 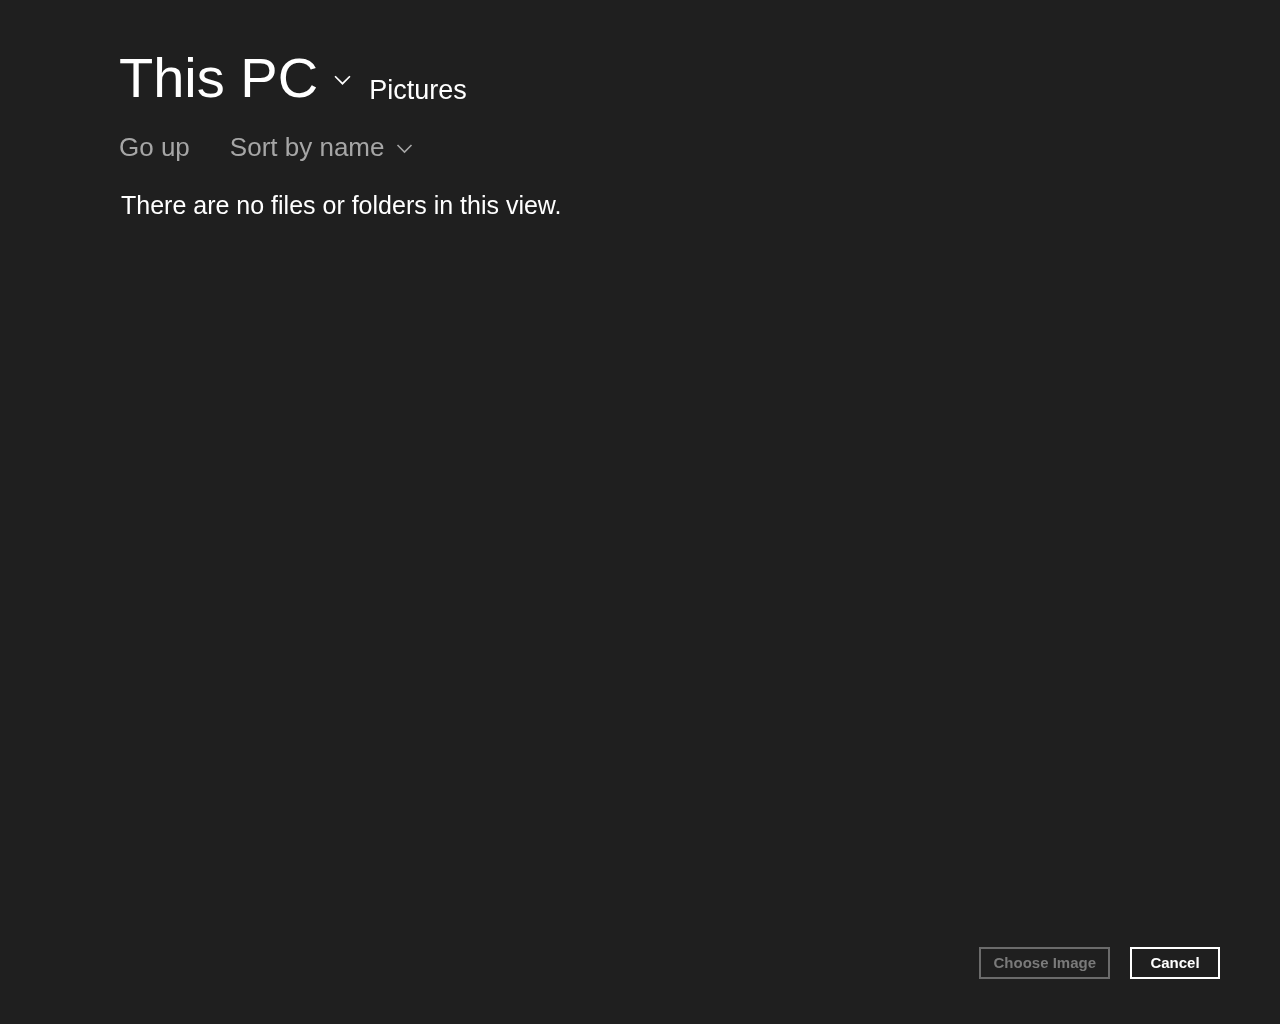 I want to click on dialog-button: Cancel, so click(x=1175, y=963).